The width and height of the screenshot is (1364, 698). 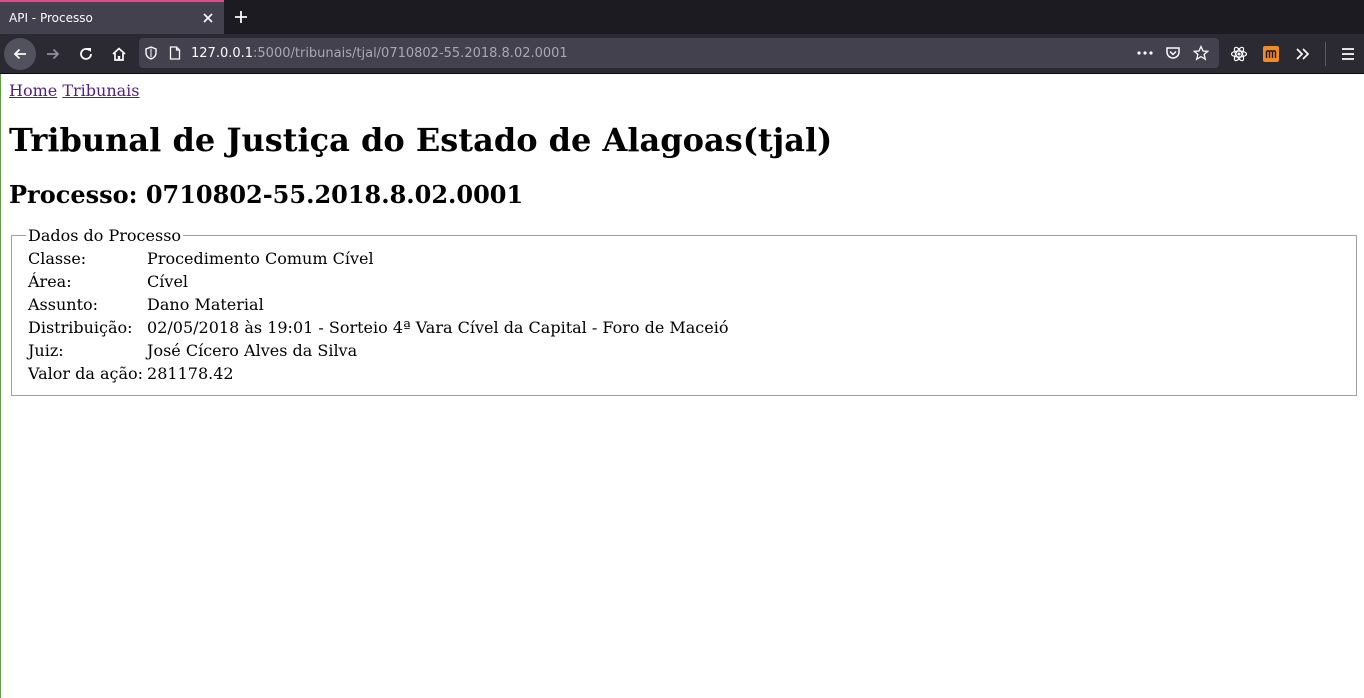 I want to click on overflow-icon, so click(x=1303, y=54).